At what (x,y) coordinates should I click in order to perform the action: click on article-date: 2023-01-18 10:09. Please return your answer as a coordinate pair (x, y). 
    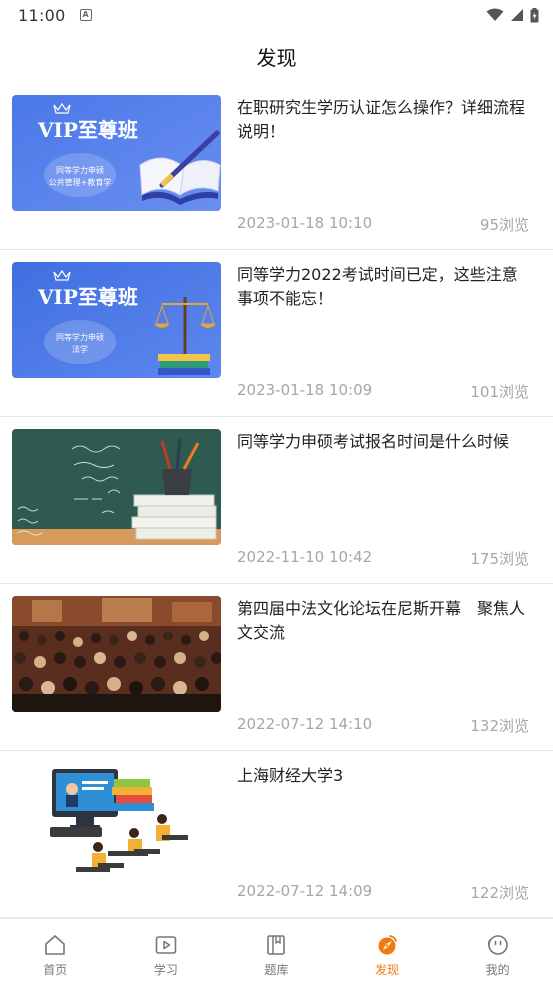
    Looking at the image, I should click on (305, 390).